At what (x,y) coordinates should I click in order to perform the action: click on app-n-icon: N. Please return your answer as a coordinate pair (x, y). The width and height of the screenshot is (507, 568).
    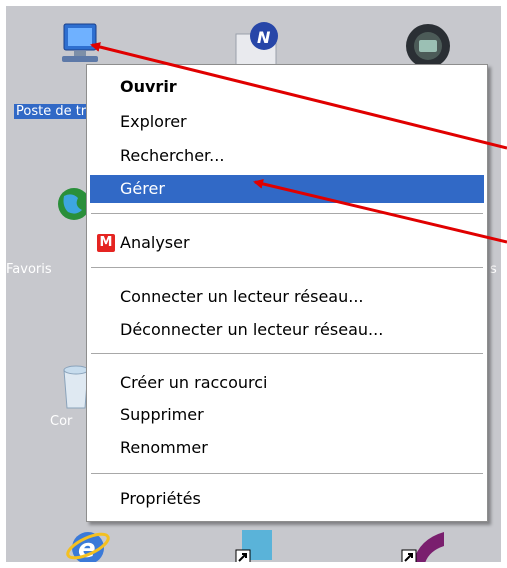
    Looking at the image, I should click on (257, 44).